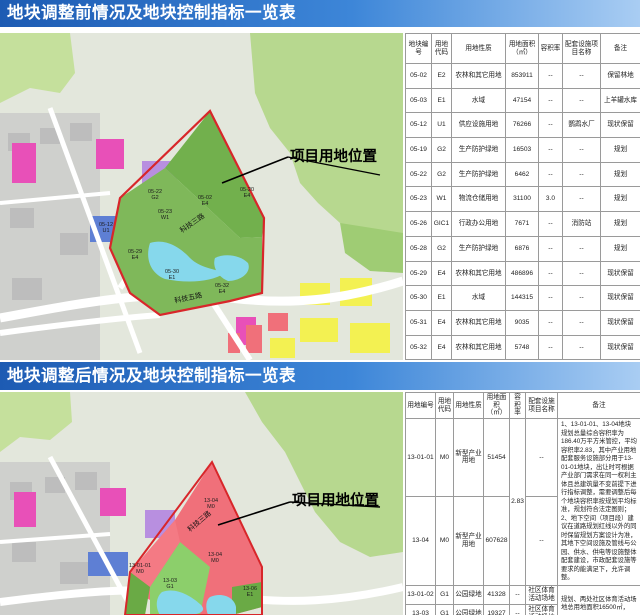 The image size is (640, 615). Describe the element at coordinates (441, 199) in the screenshot. I see `cell-land-code: W1` at that location.